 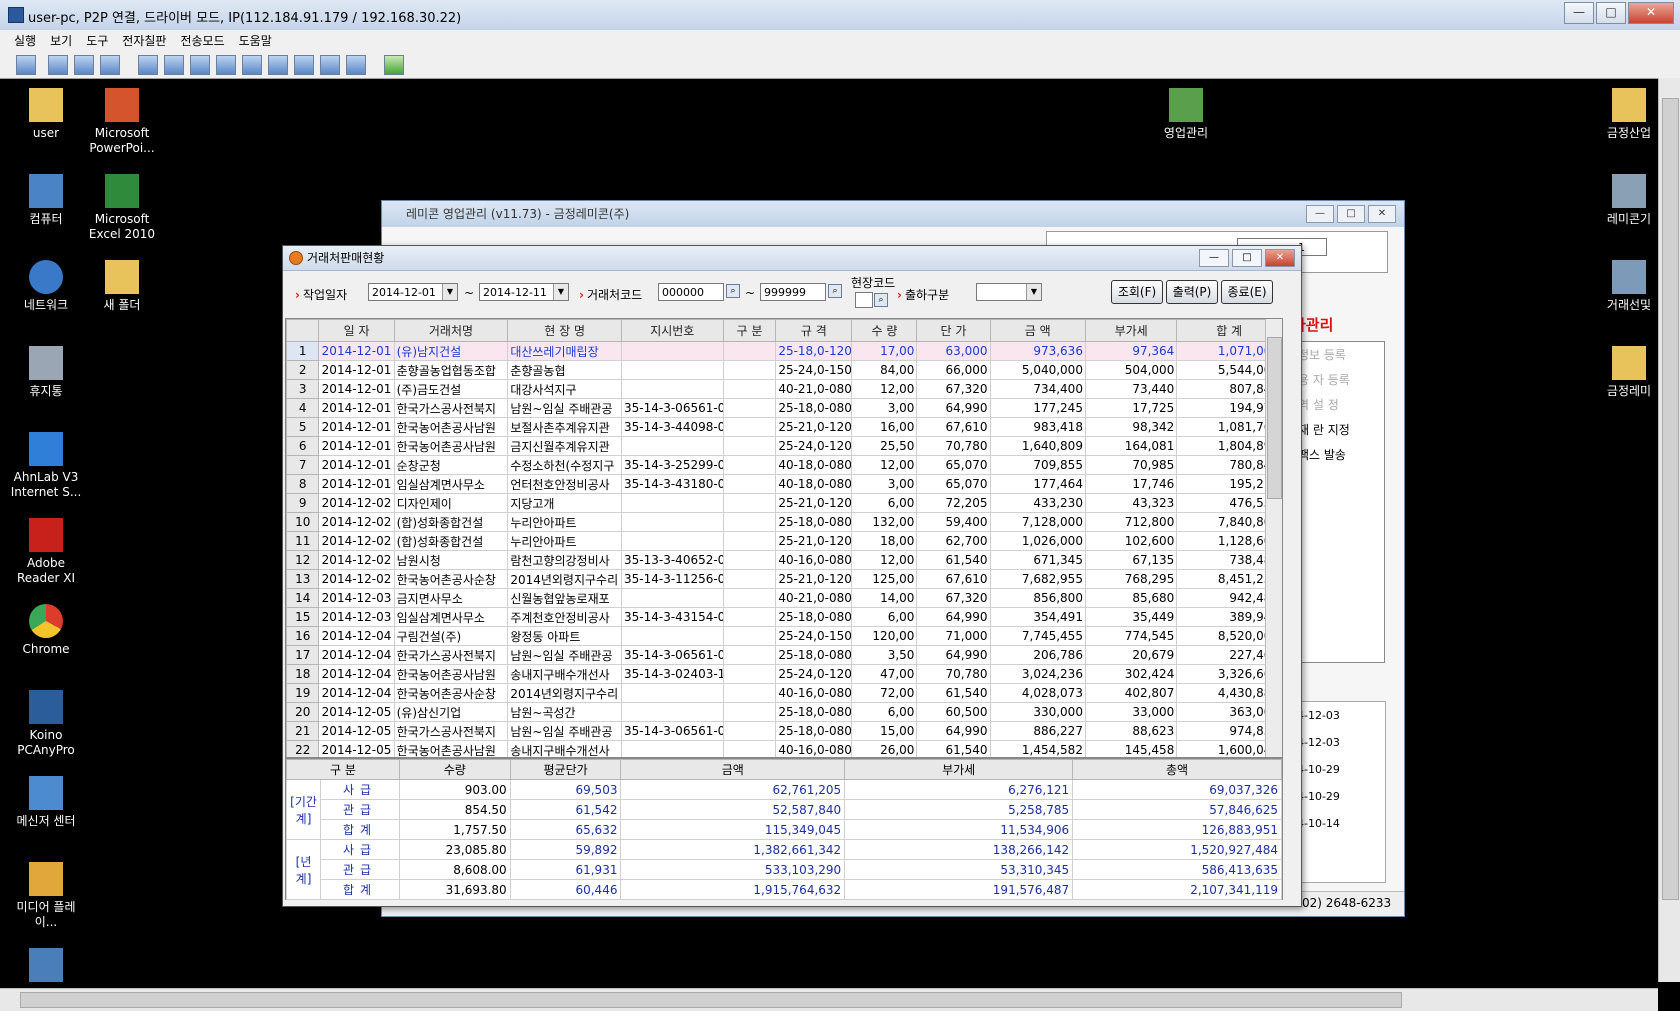 I want to click on row-vat: 73,440, so click(x=1131, y=389).